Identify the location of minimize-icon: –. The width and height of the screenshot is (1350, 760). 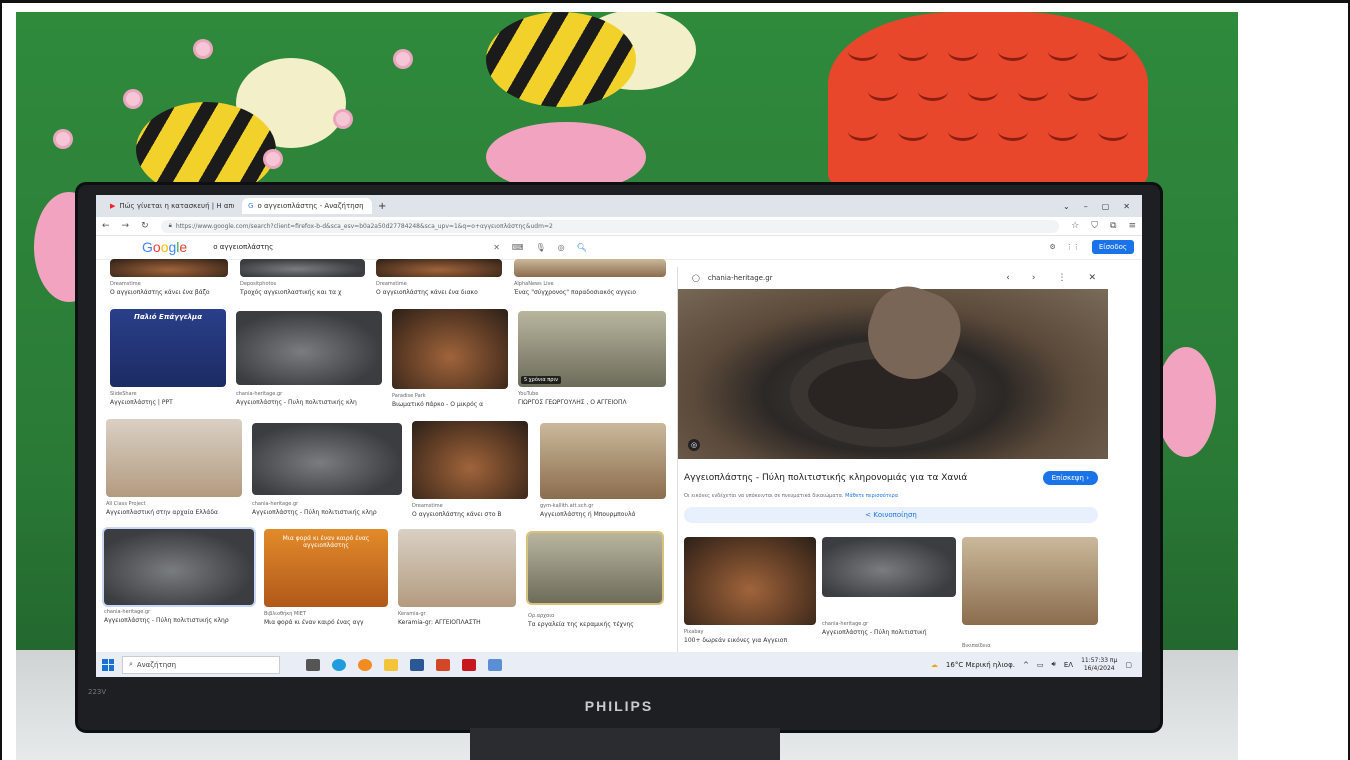
(1086, 206).